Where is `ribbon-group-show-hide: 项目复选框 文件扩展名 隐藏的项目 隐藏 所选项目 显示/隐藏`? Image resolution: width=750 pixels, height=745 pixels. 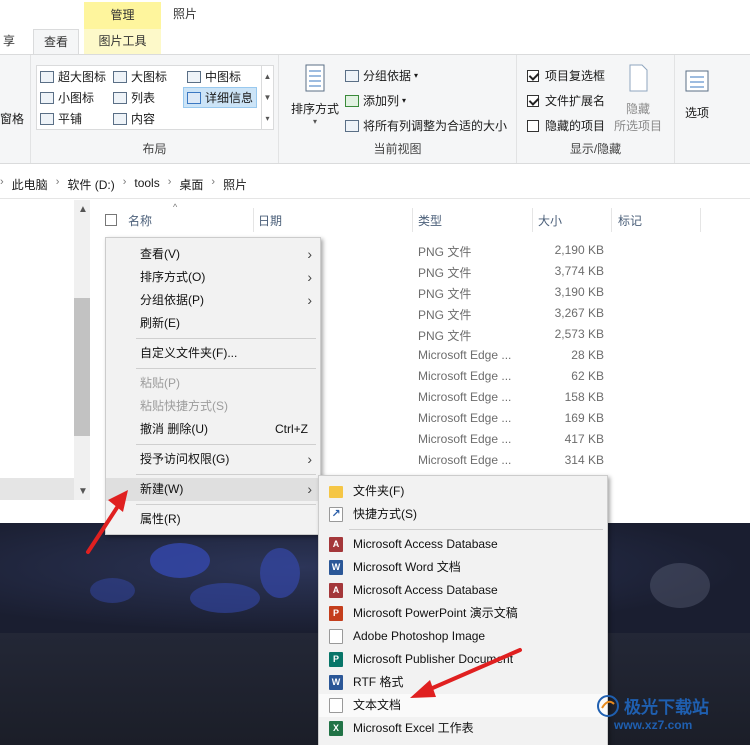 ribbon-group-show-hide: 项目复选框 文件扩展名 隐藏的项目 隐藏 所选项目 显示/隐藏 is located at coordinates (596, 109).